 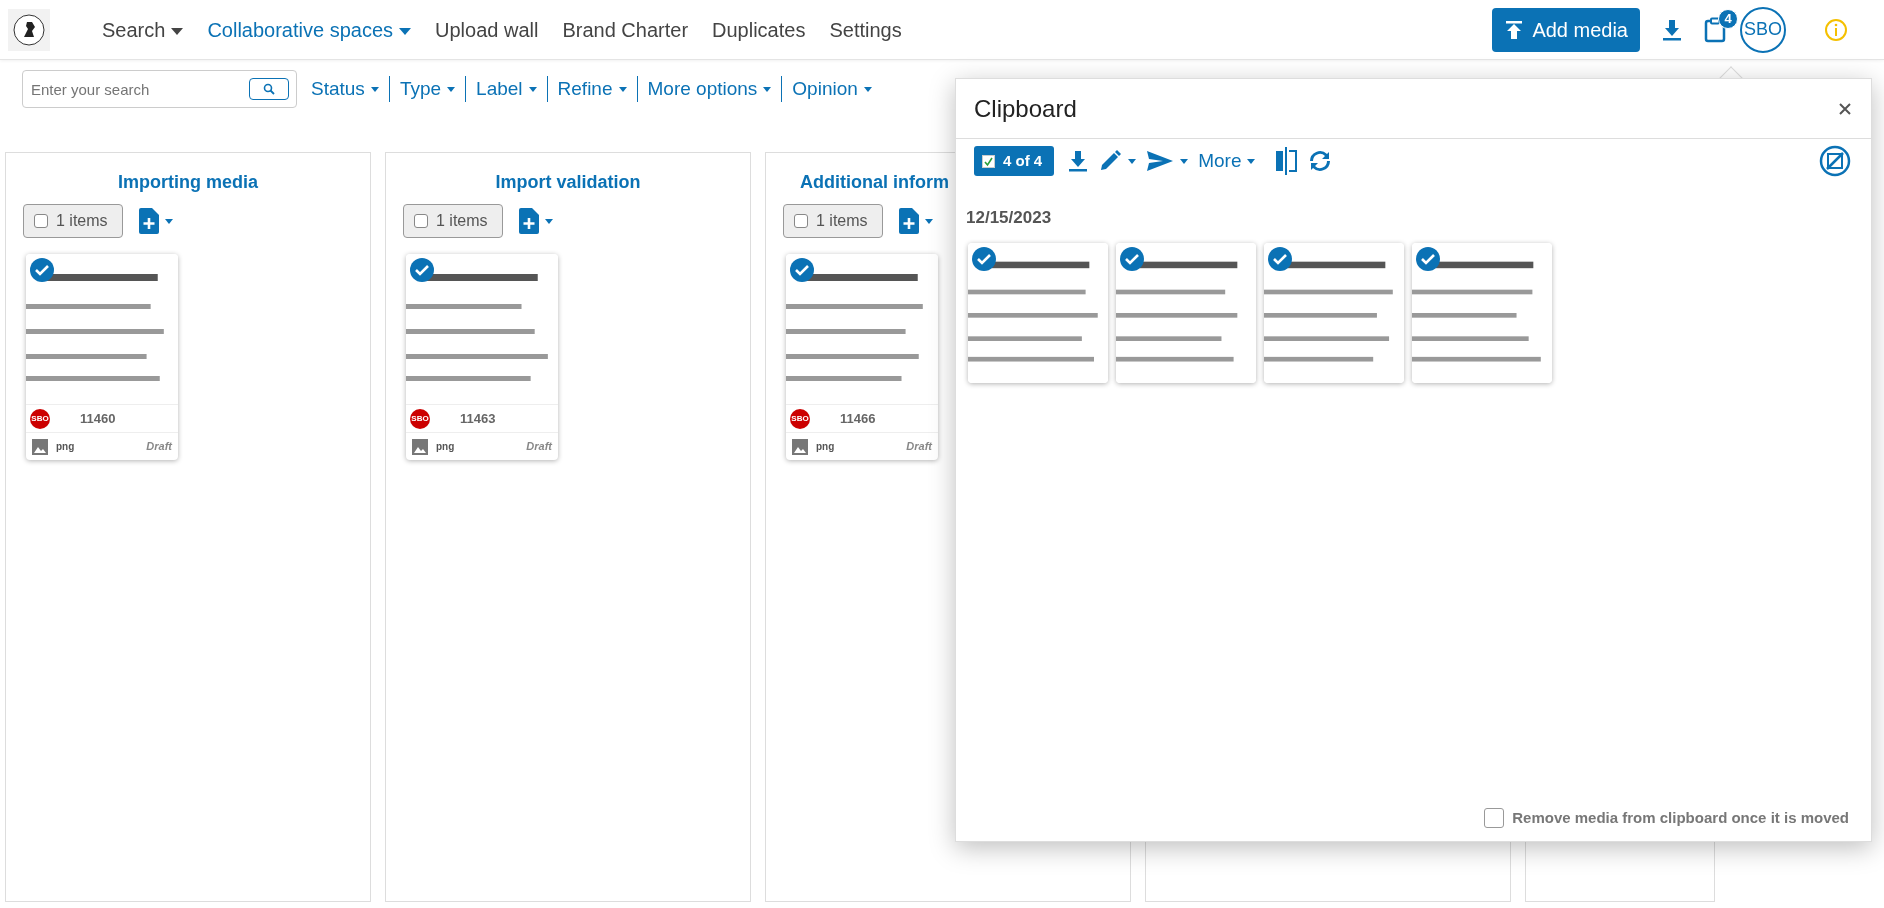 What do you see at coordinates (592, 89) in the screenshot?
I see `filter-dropdown: Refine` at bounding box center [592, 89].